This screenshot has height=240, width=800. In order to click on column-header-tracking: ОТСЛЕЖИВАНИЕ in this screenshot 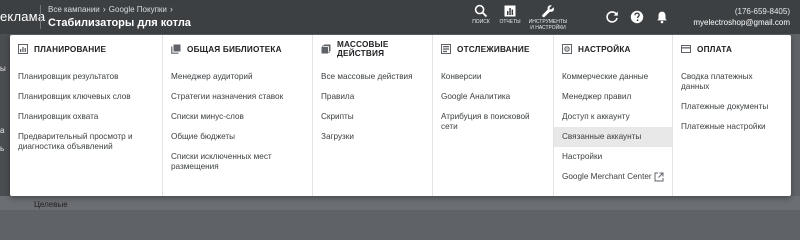, I will do `click(493, 49)`.